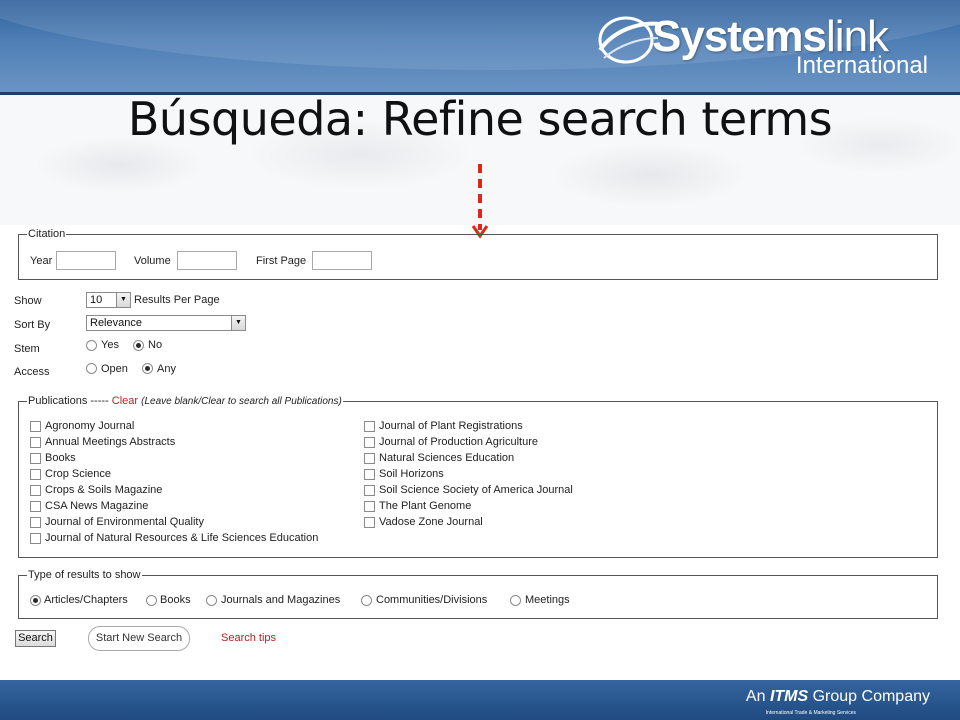 The image size is (960, 720). What do you see at coordinates (27, 349) in the screenshot?
I see `stem-label: Stem` at bounding box center [27, 349].